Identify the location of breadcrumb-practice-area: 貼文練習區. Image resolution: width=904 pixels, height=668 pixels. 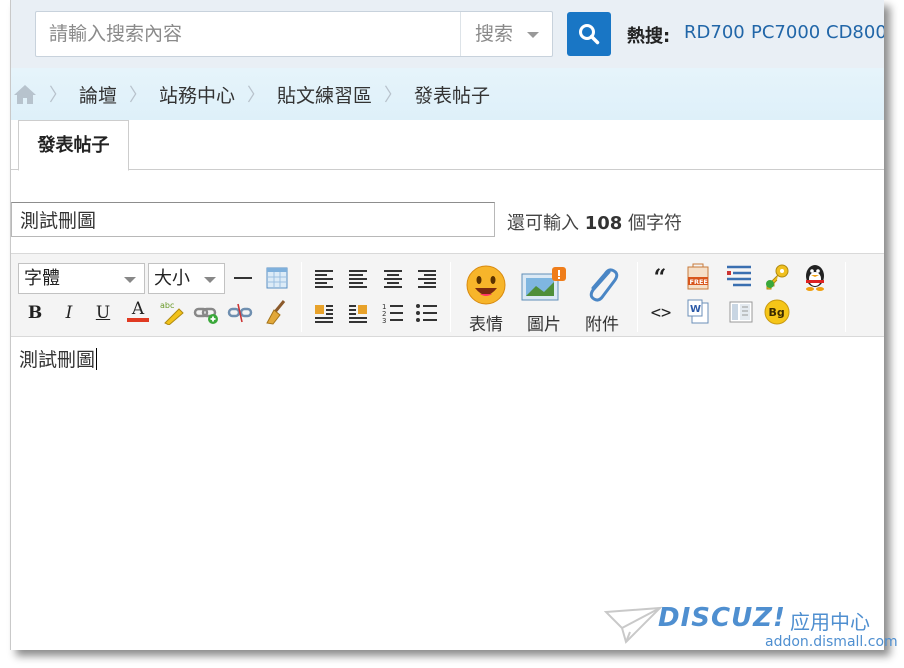
(324, 94).